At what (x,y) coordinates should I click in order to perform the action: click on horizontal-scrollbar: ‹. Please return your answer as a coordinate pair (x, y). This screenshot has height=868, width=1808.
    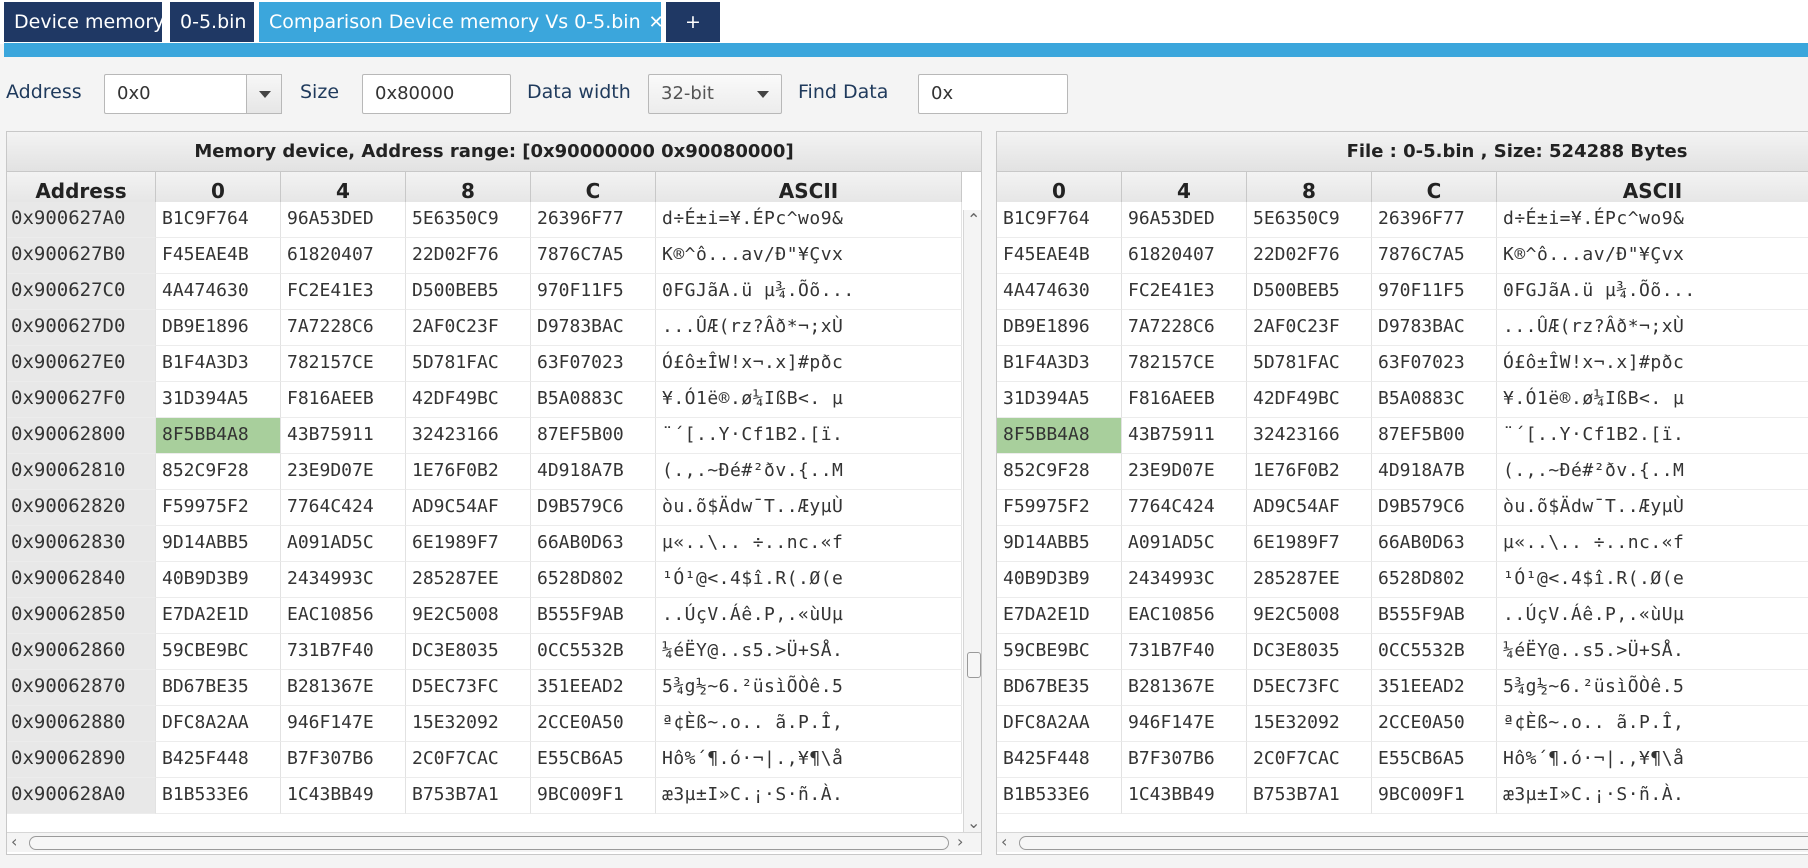
    Looking at the image, I should click on (1402, 842).